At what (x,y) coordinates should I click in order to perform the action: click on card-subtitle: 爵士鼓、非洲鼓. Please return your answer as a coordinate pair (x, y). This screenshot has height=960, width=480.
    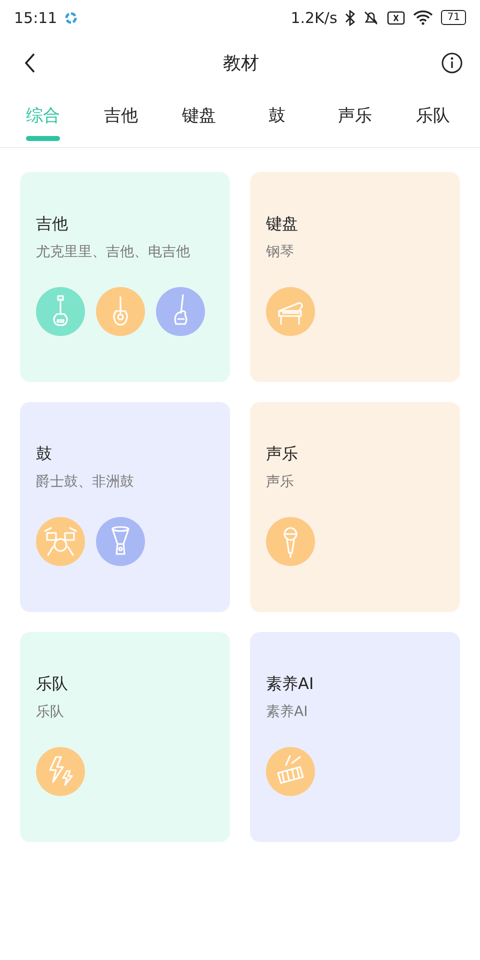
    Looking at the image, I should click on (85, 482).